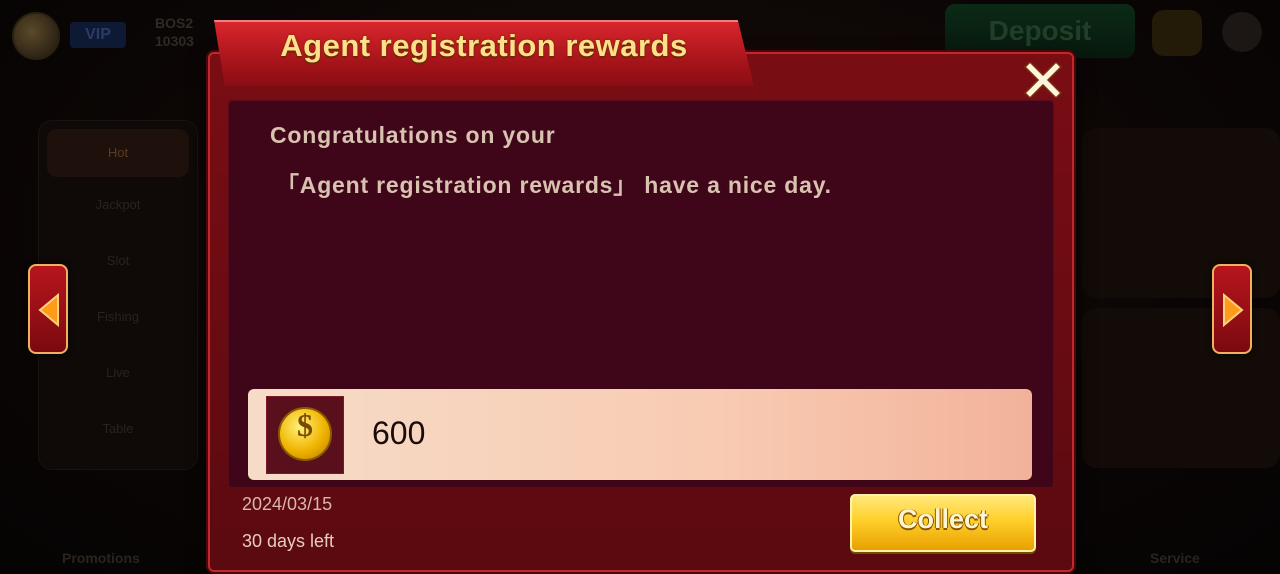 The image size is (1280, 574). I want to click on bag-icon, so click(1177, 33).